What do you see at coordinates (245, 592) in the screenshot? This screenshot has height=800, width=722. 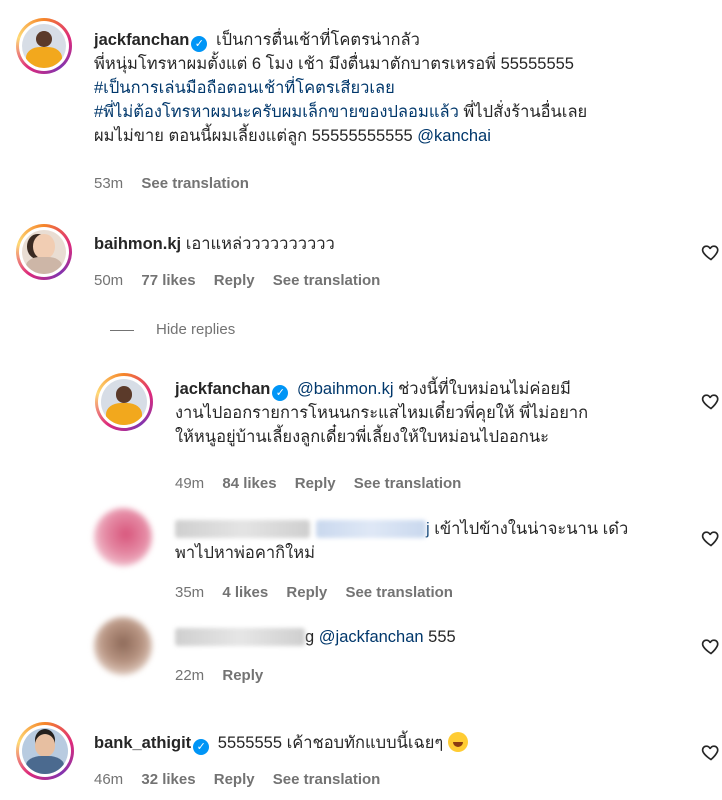 I see `likes-count: 4 likes` at bounding box center [245, 592].